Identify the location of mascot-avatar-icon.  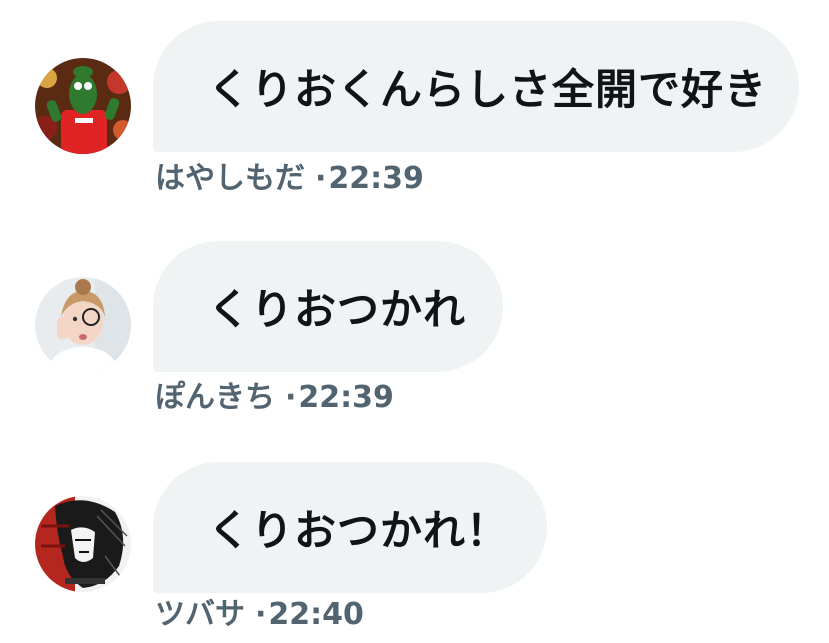
(83, 106).